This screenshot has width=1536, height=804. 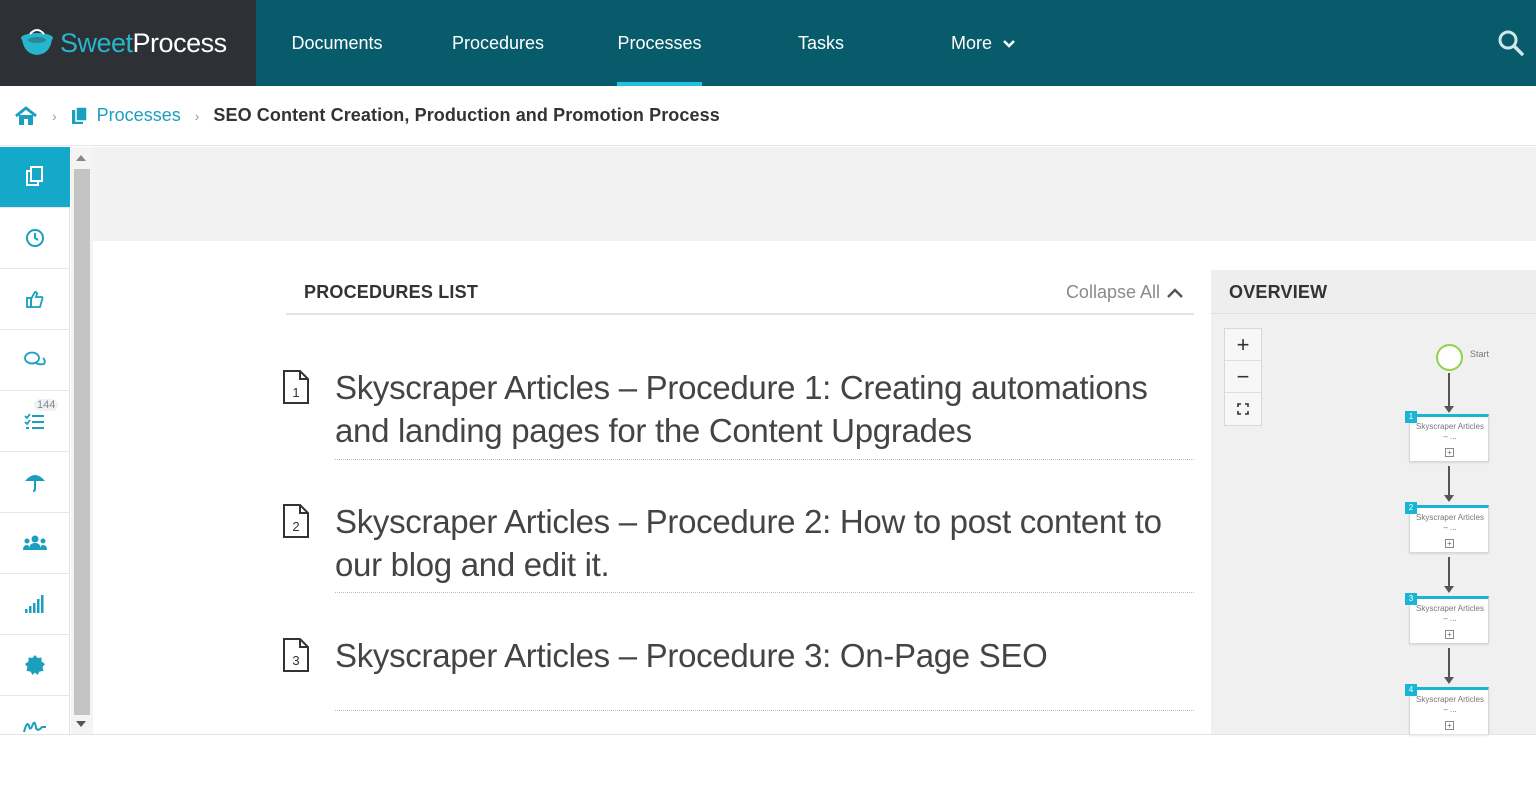 I want to click on brand-name-part2: Process, so click(x=180, y=42).